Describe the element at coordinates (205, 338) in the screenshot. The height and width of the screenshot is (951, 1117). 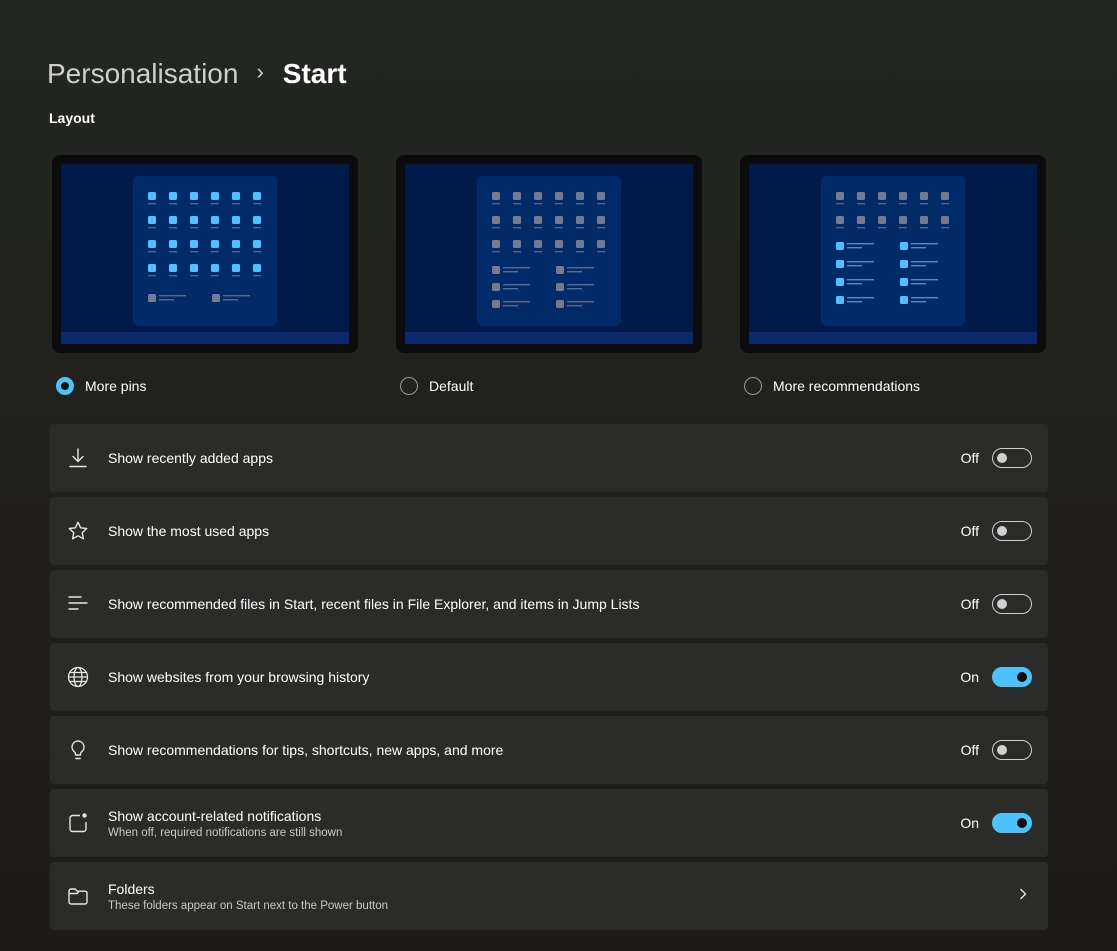
I see `preview-taskbar` at that location.